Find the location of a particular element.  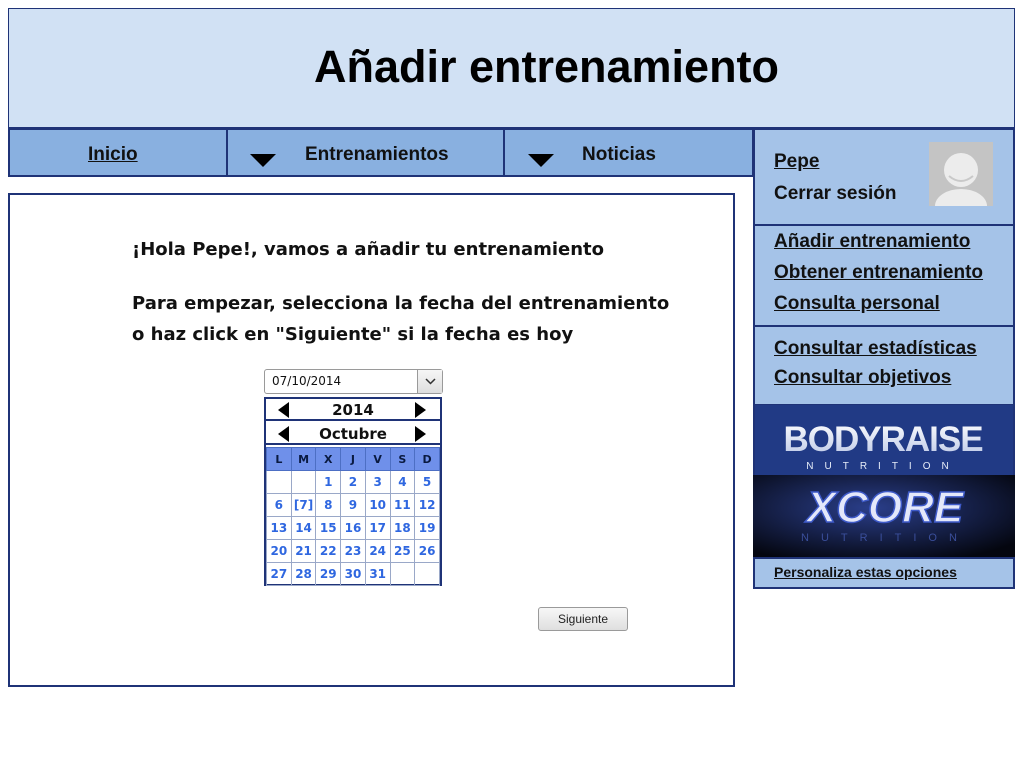

calendar-week-row: 13 14 15 16 17 18 19 is located at coordinates (353, 528).